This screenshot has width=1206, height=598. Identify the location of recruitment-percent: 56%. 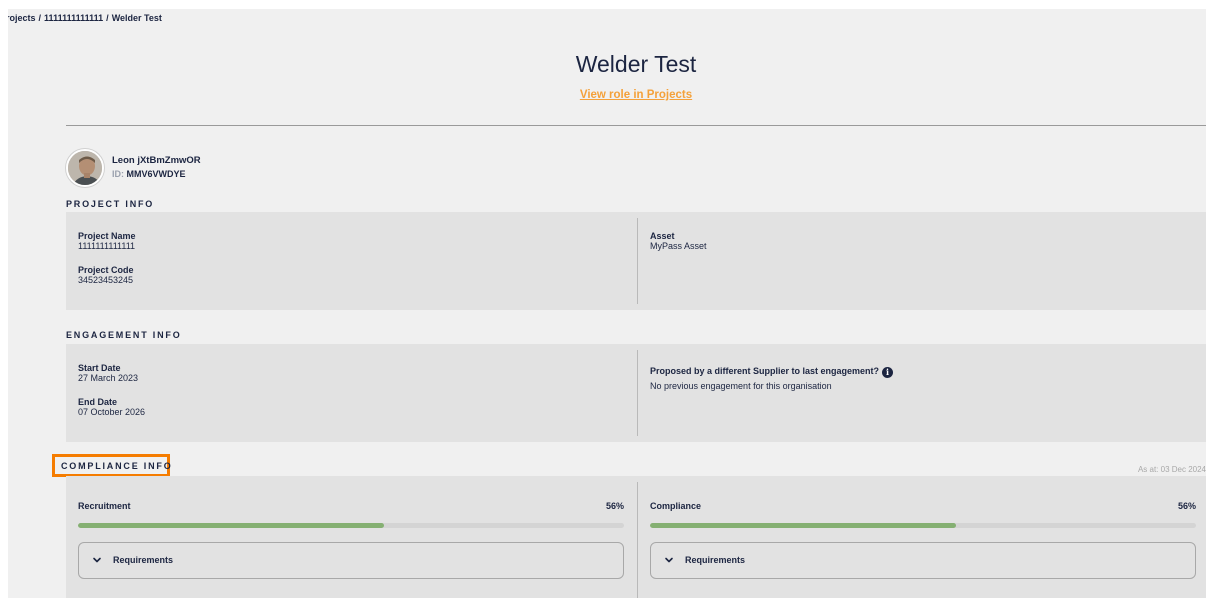
(614, 506).